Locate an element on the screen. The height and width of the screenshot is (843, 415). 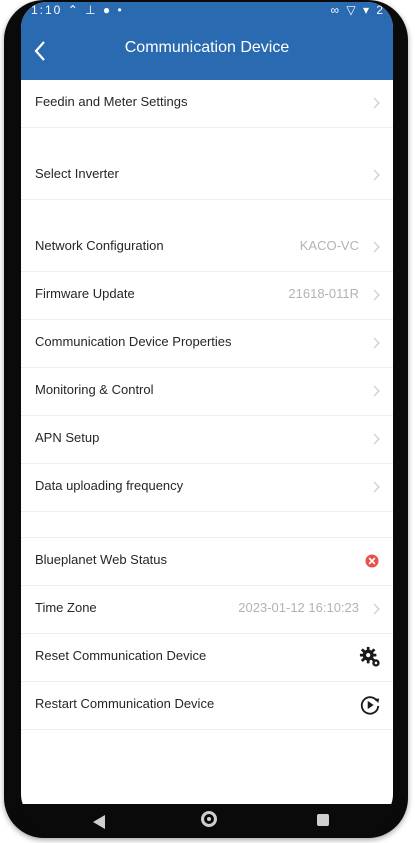
system-nav-bar is located at coordinates (207, 821).